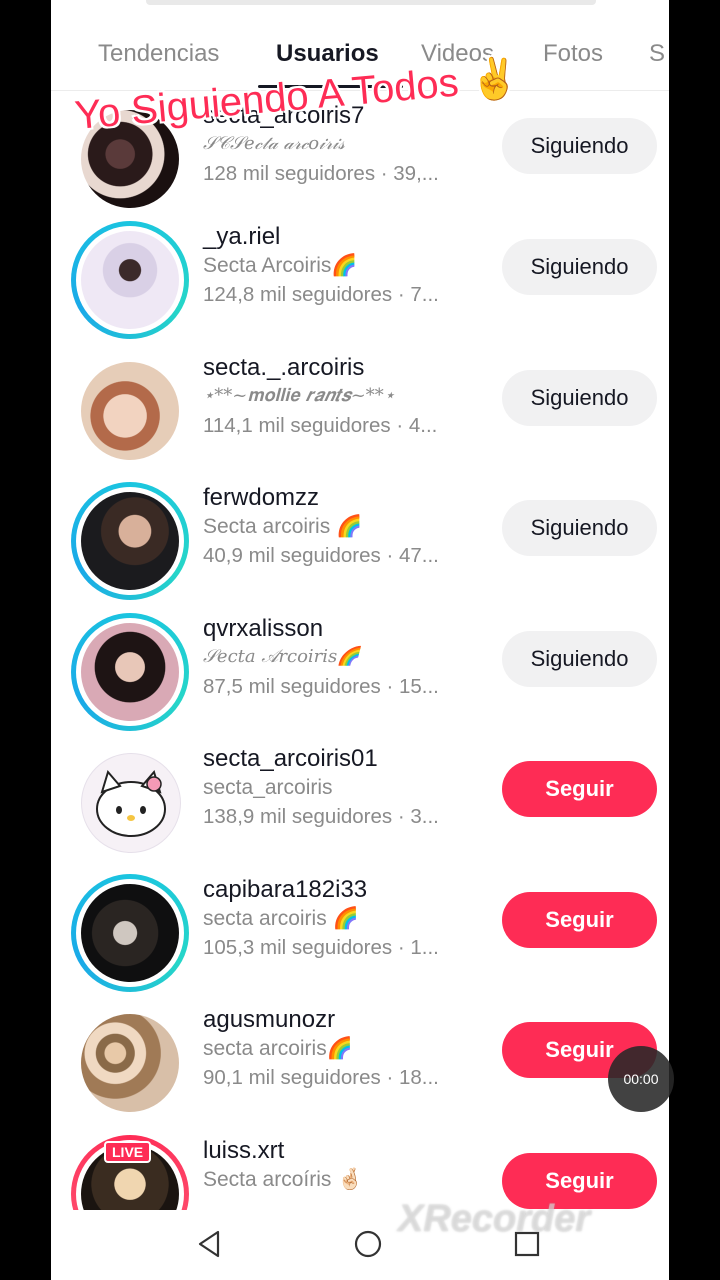 The image size is (720, 1280). I want to click on username: ferwdomzz, so click(261, 497).